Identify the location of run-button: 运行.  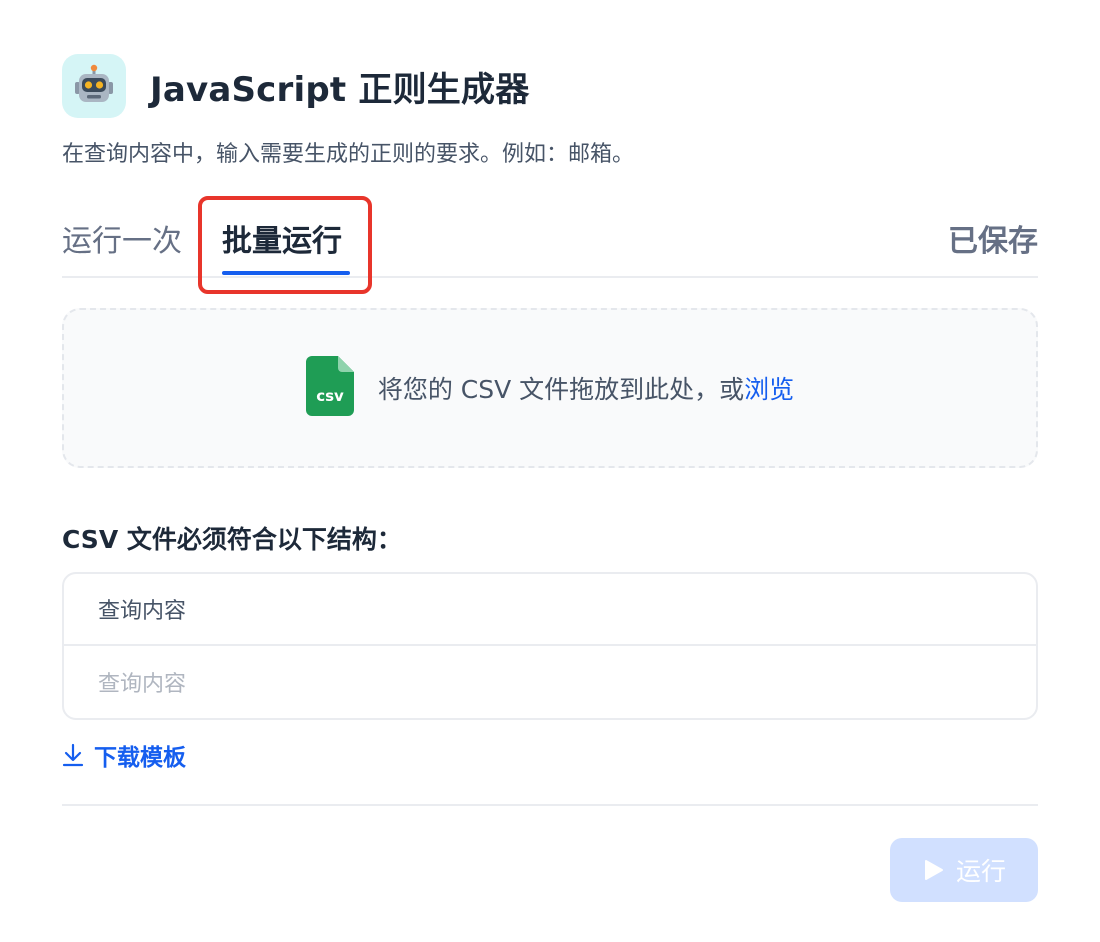
(964, 870).